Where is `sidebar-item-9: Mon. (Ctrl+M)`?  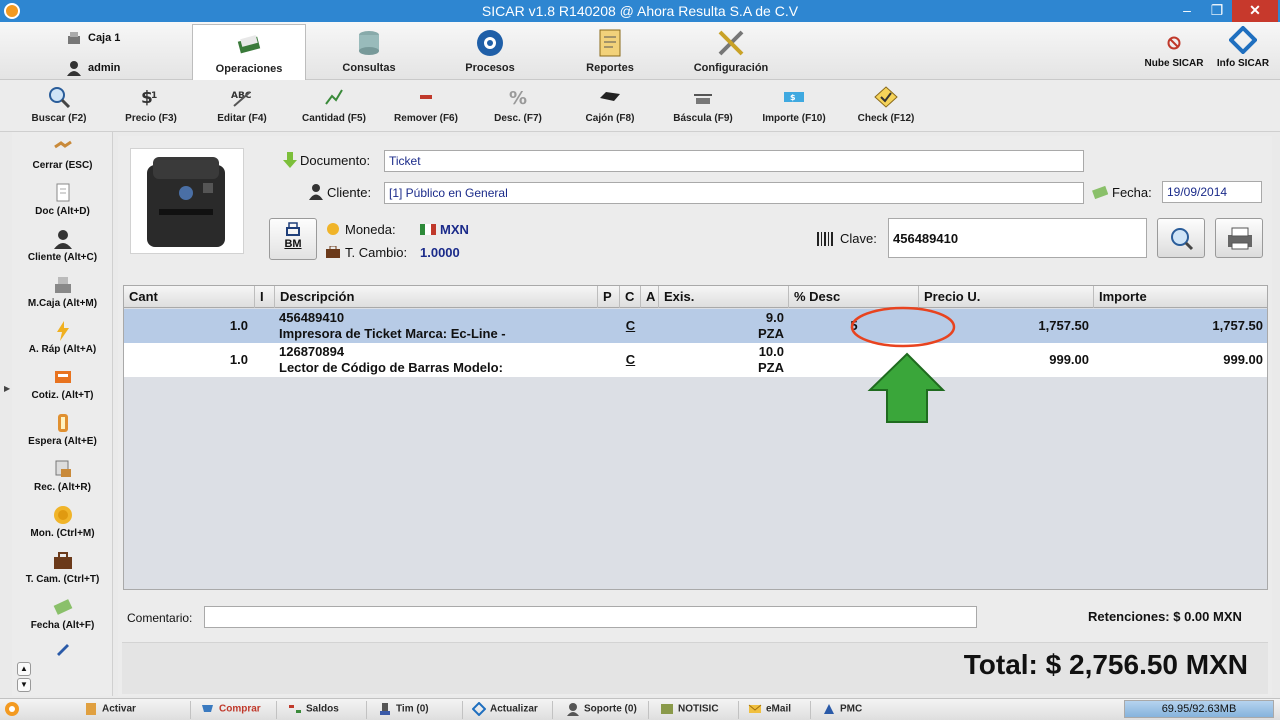
sidebar-item-9: Mon. (Ctrl+M) is located at coordinates (62, 522).